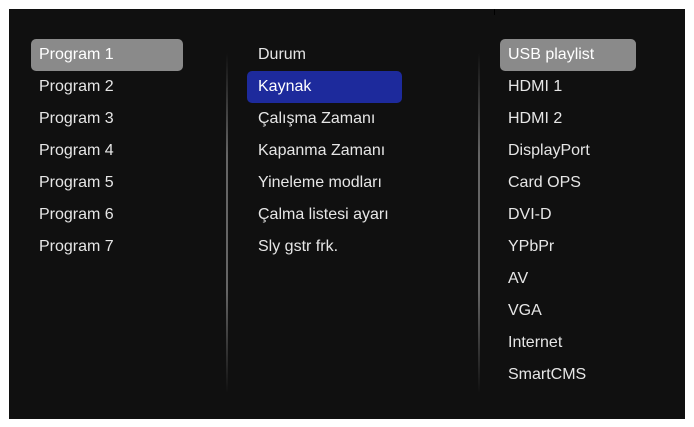 The height and width of the screenshot is (427, 694). I want to click on setting-item-on-time: Çalışma Zamanı, so click(324, 119).